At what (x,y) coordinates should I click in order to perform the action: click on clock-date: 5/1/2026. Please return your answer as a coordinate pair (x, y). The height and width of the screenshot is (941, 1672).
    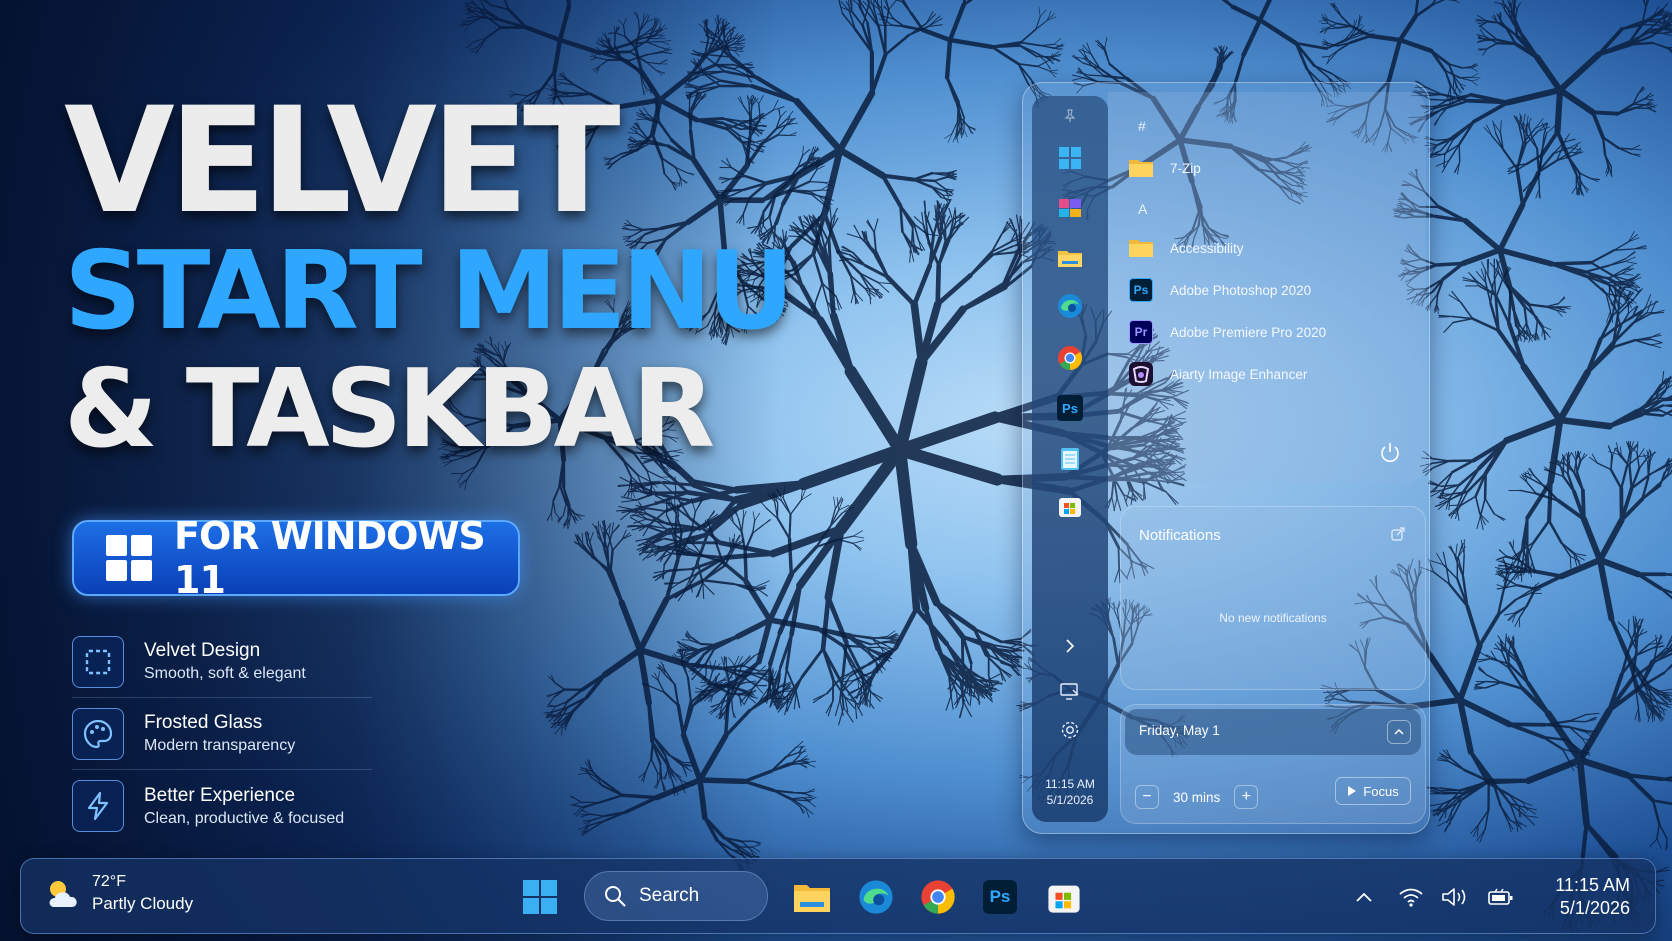
    Looking at the image, I should click on (1594, 908).